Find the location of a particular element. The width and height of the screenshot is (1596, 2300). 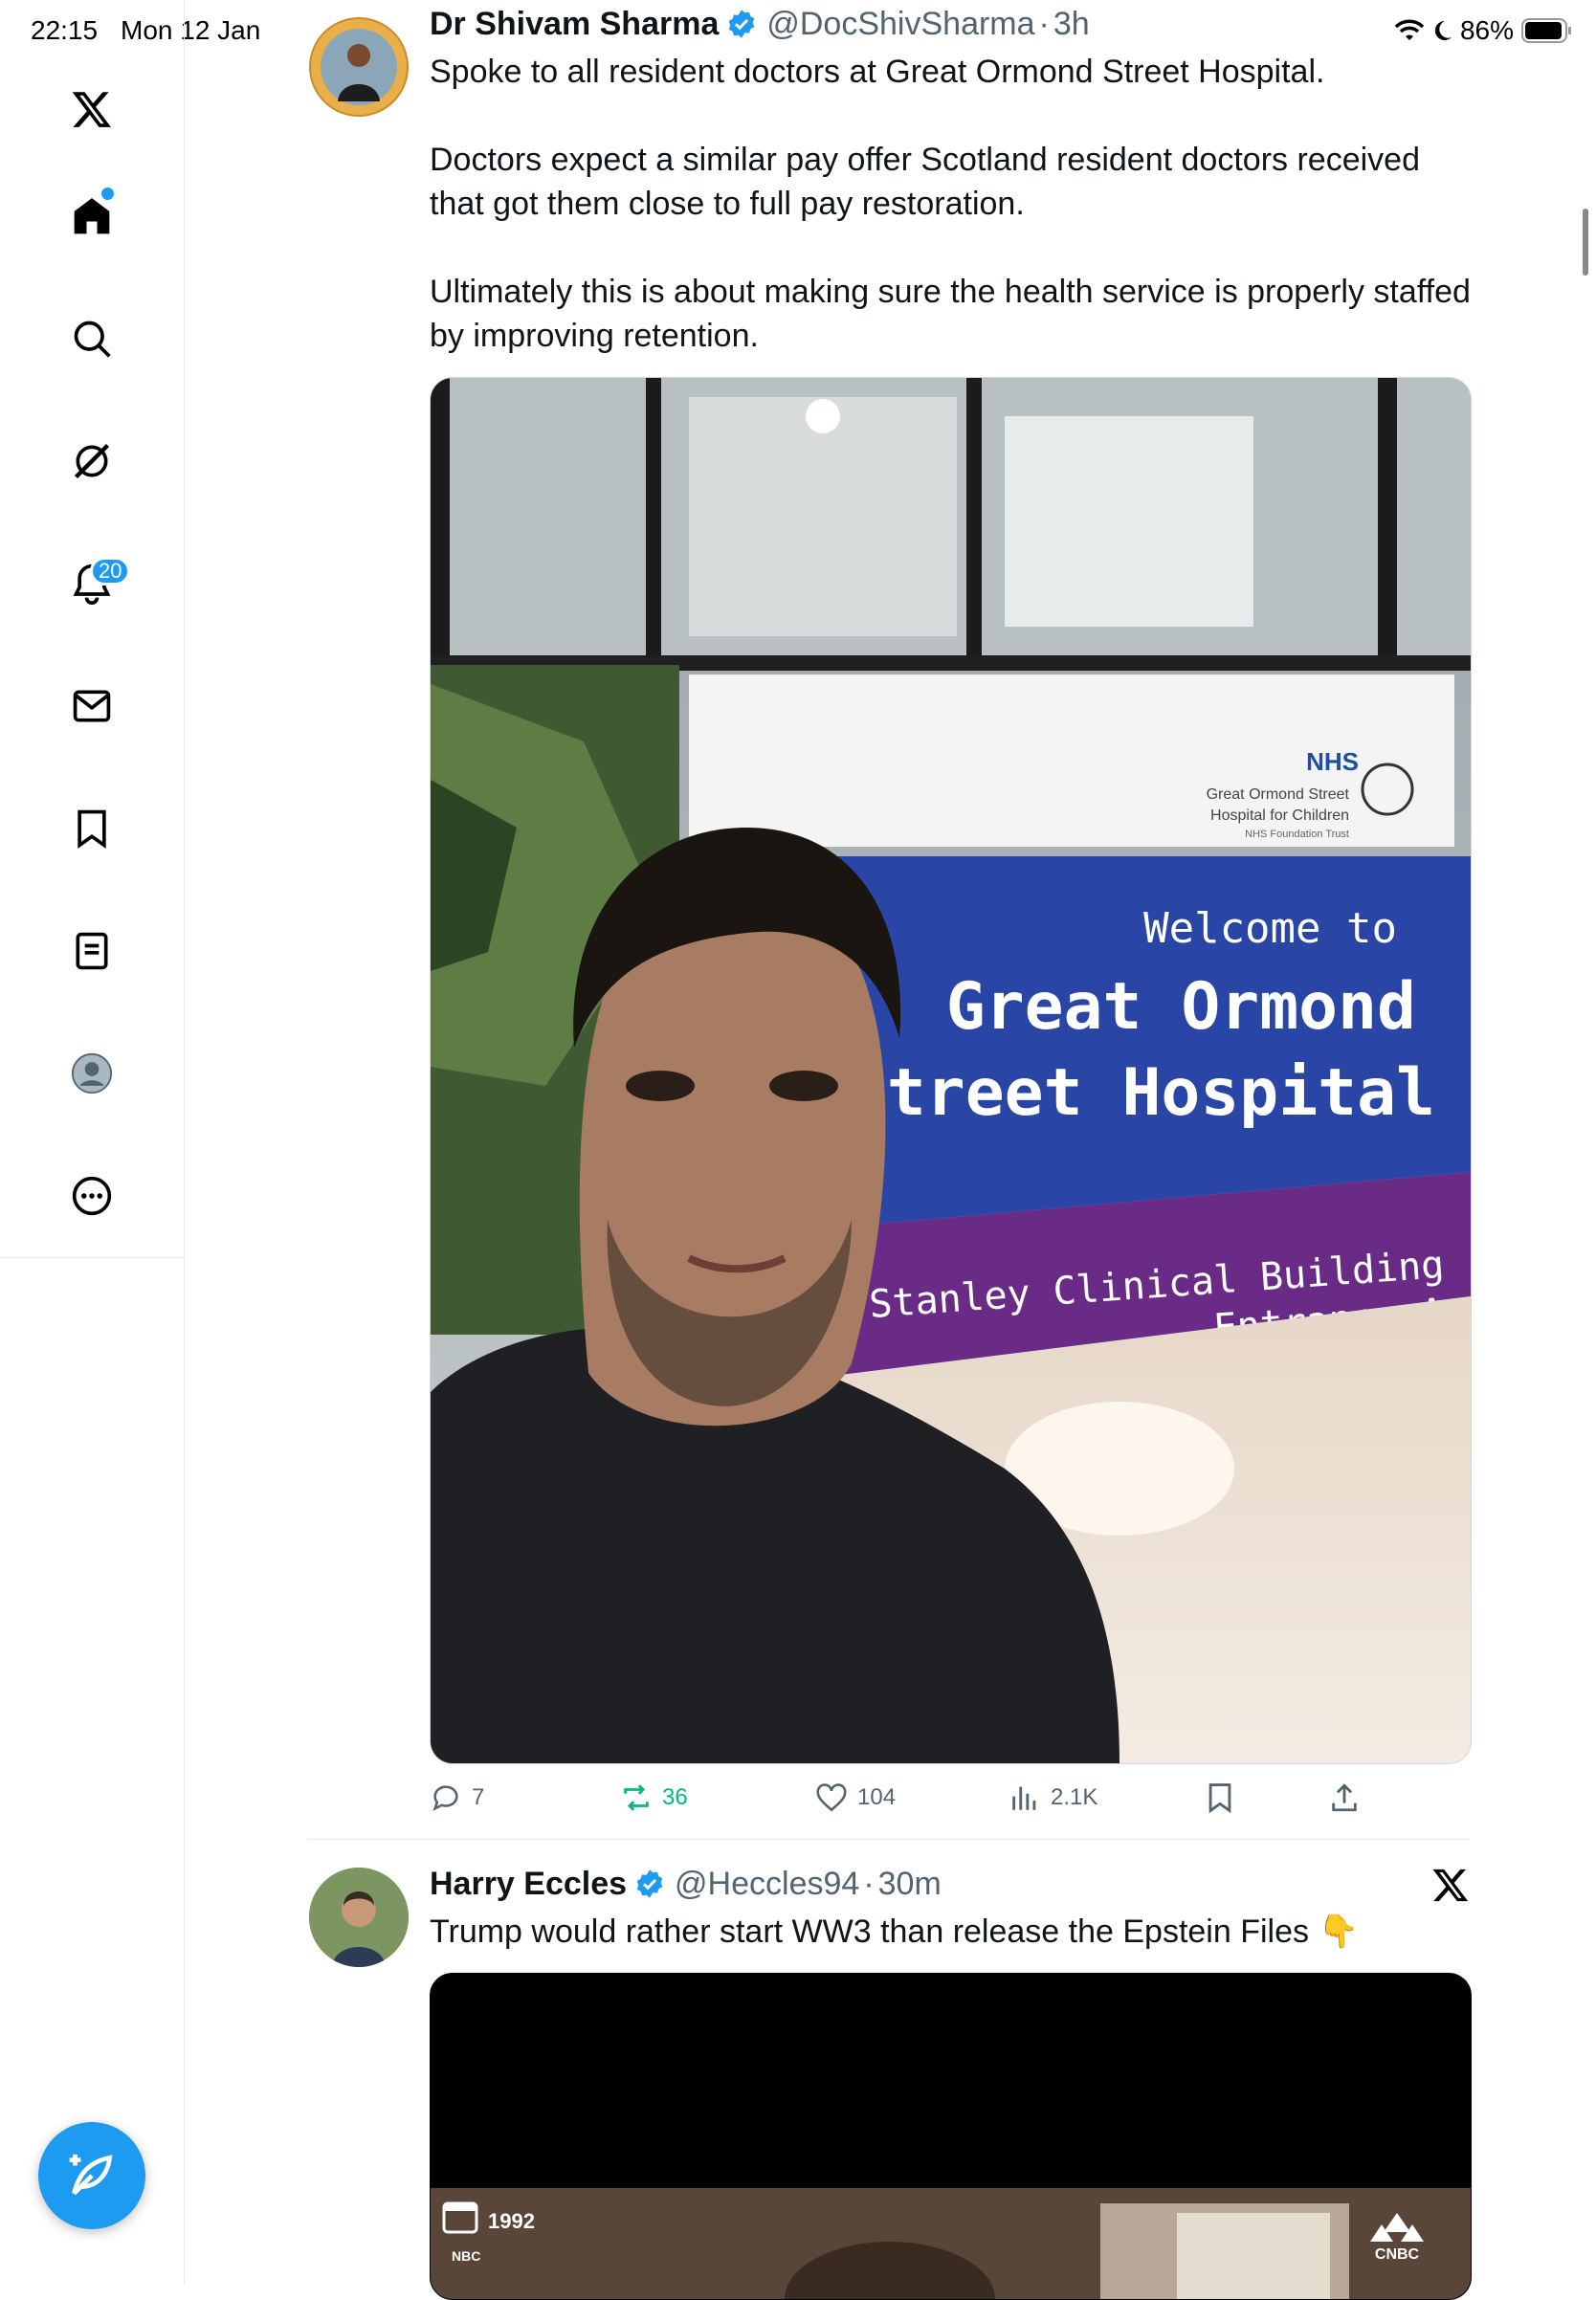

views-button: 2.1K is located at coordinates (1053, 1797).